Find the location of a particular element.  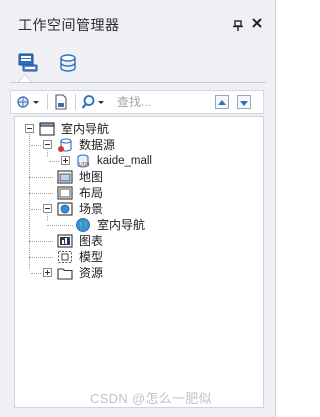

datasources-icon is located at coordinates (65, 145).